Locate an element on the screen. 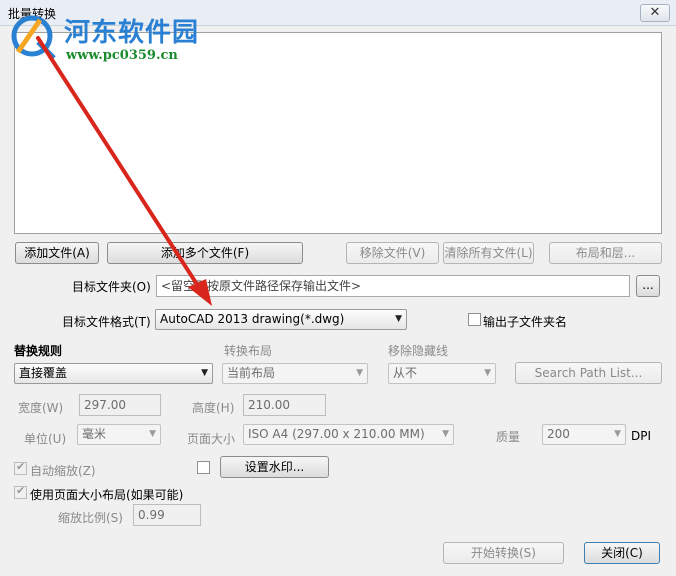 The image size is (676, 576). use-page-layout-label: 使用页面大小布局(如果可能) is located at coordinates (107, 495).